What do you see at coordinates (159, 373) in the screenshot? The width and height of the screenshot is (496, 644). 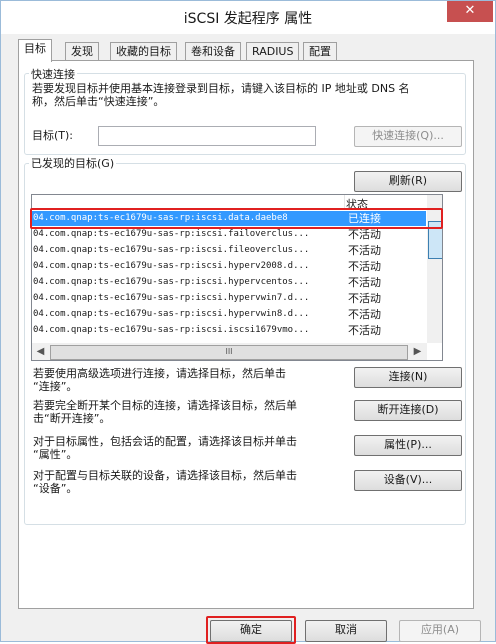 I see `connect-desc-line1: 若要使用高级选项进行连接，请选择目标，然后单击` at bounding box center [159, 373].